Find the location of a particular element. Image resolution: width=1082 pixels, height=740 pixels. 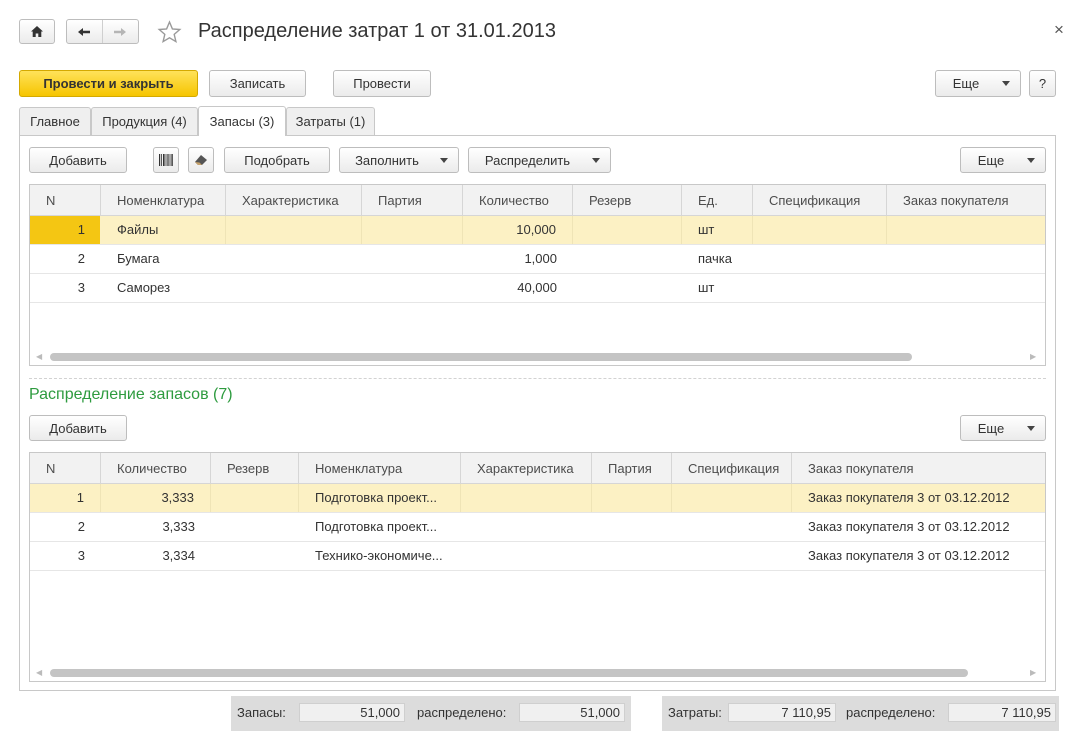

item-cell: Саморез is located at coordinates (144, 287).